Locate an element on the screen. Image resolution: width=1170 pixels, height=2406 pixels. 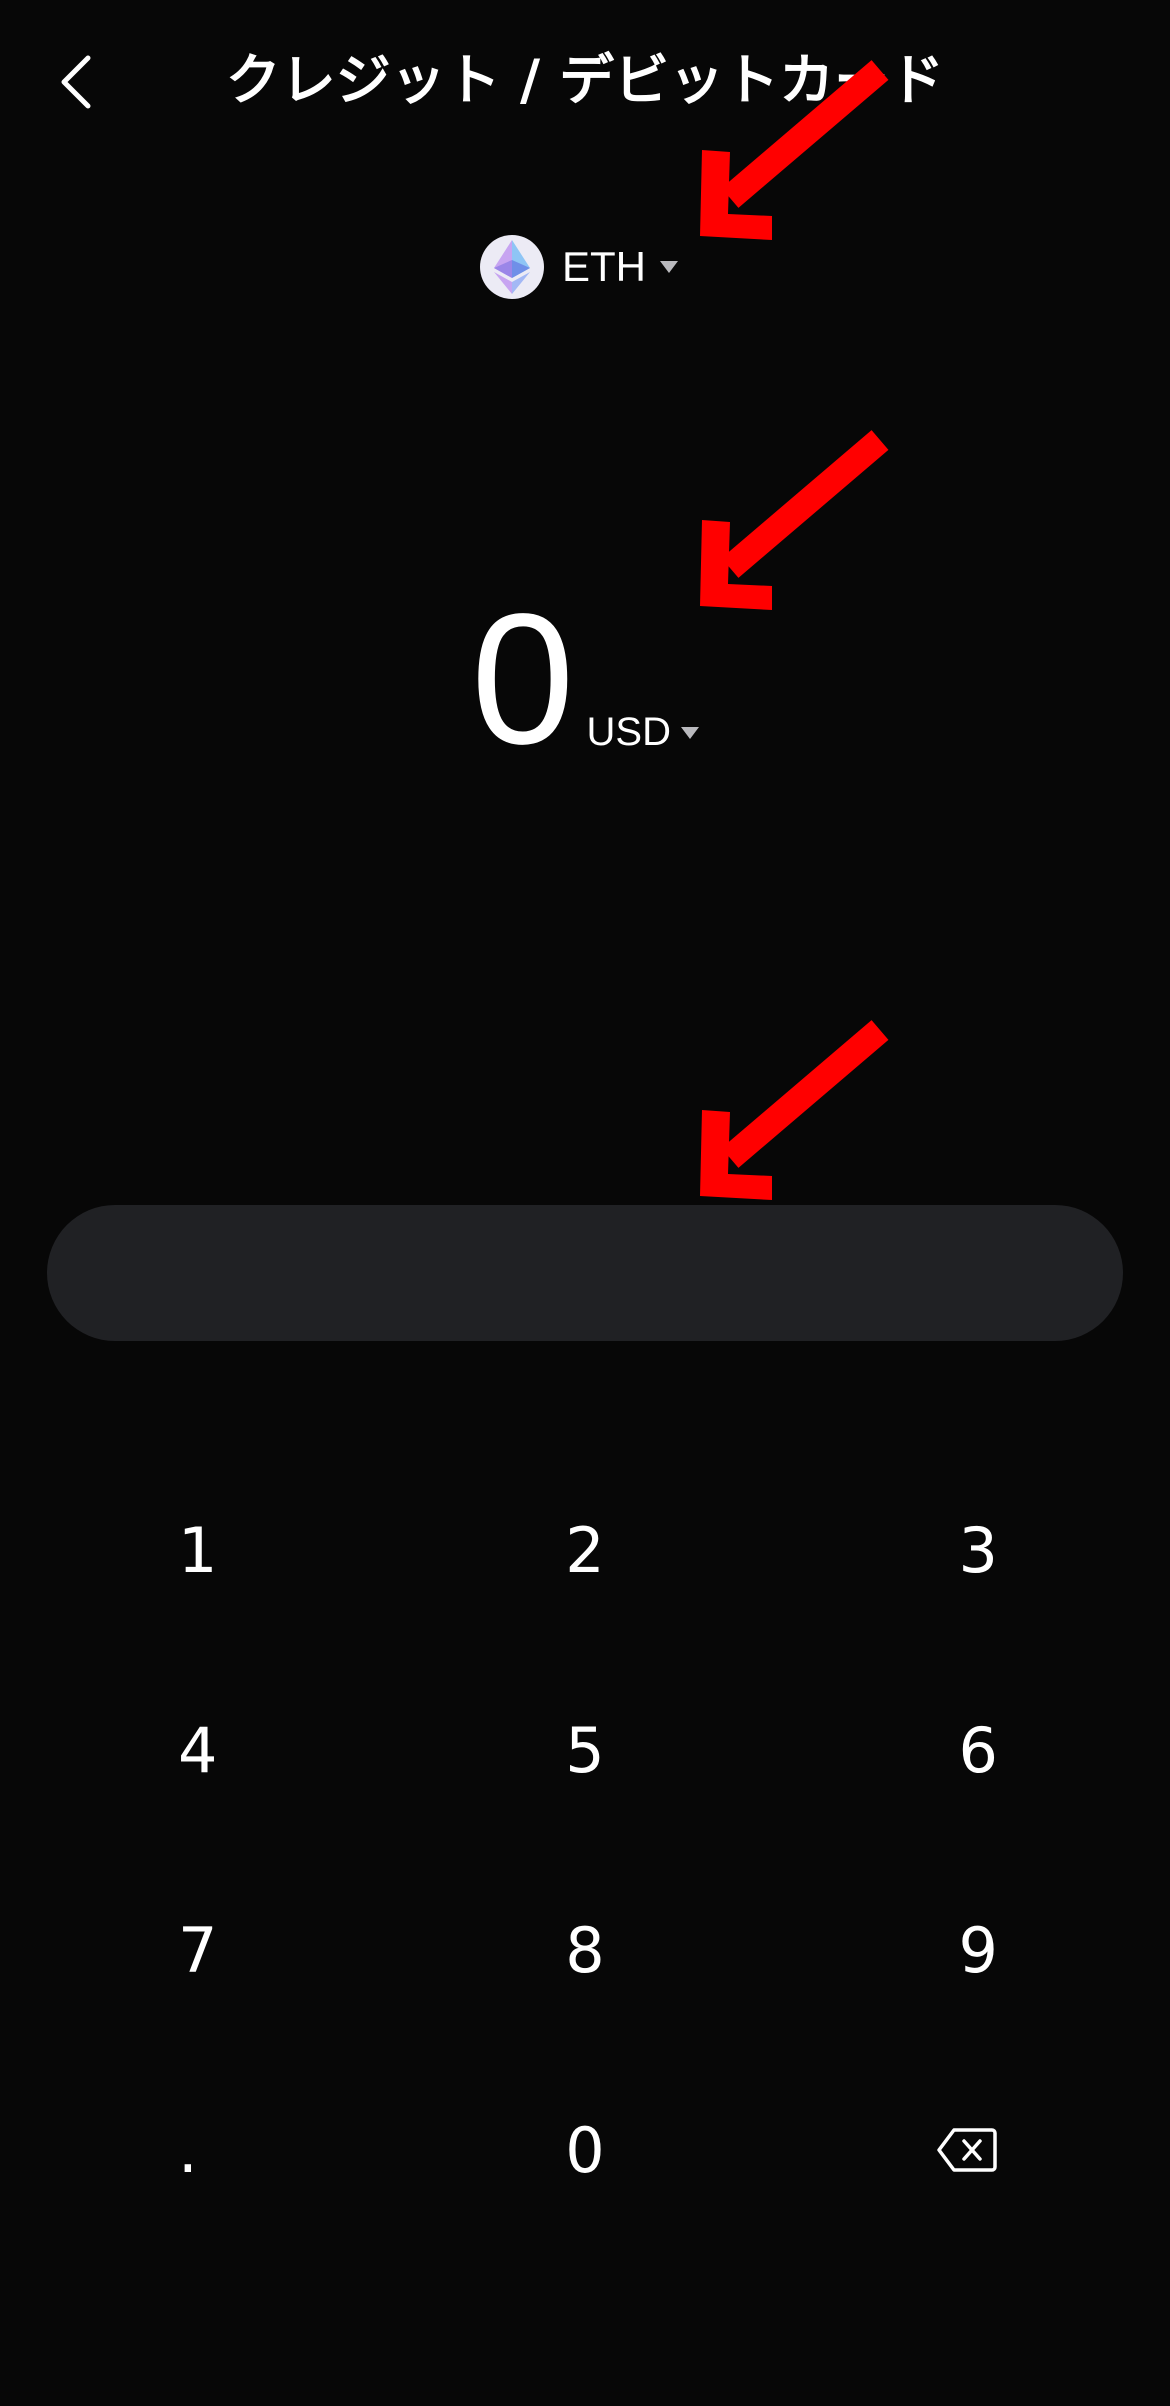
key-decimal: . is located at coordinates (195, 2150).